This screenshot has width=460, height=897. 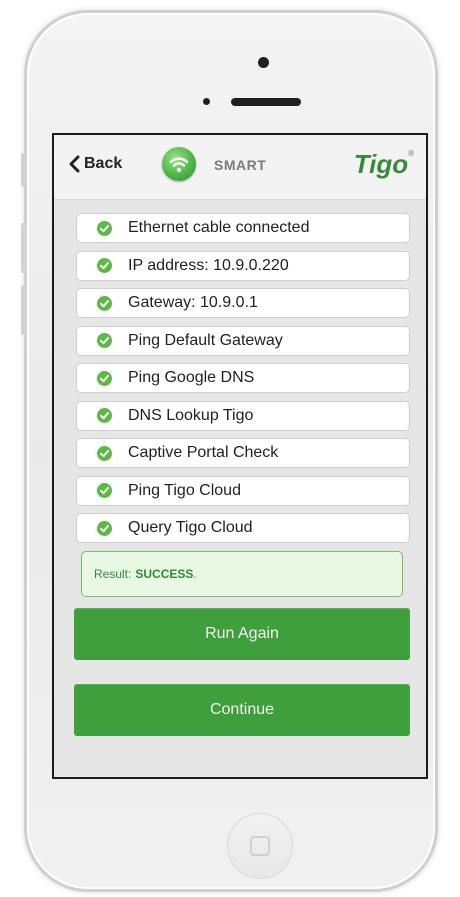 I want to click on proximity-sensor, so click(x=206, y=101).